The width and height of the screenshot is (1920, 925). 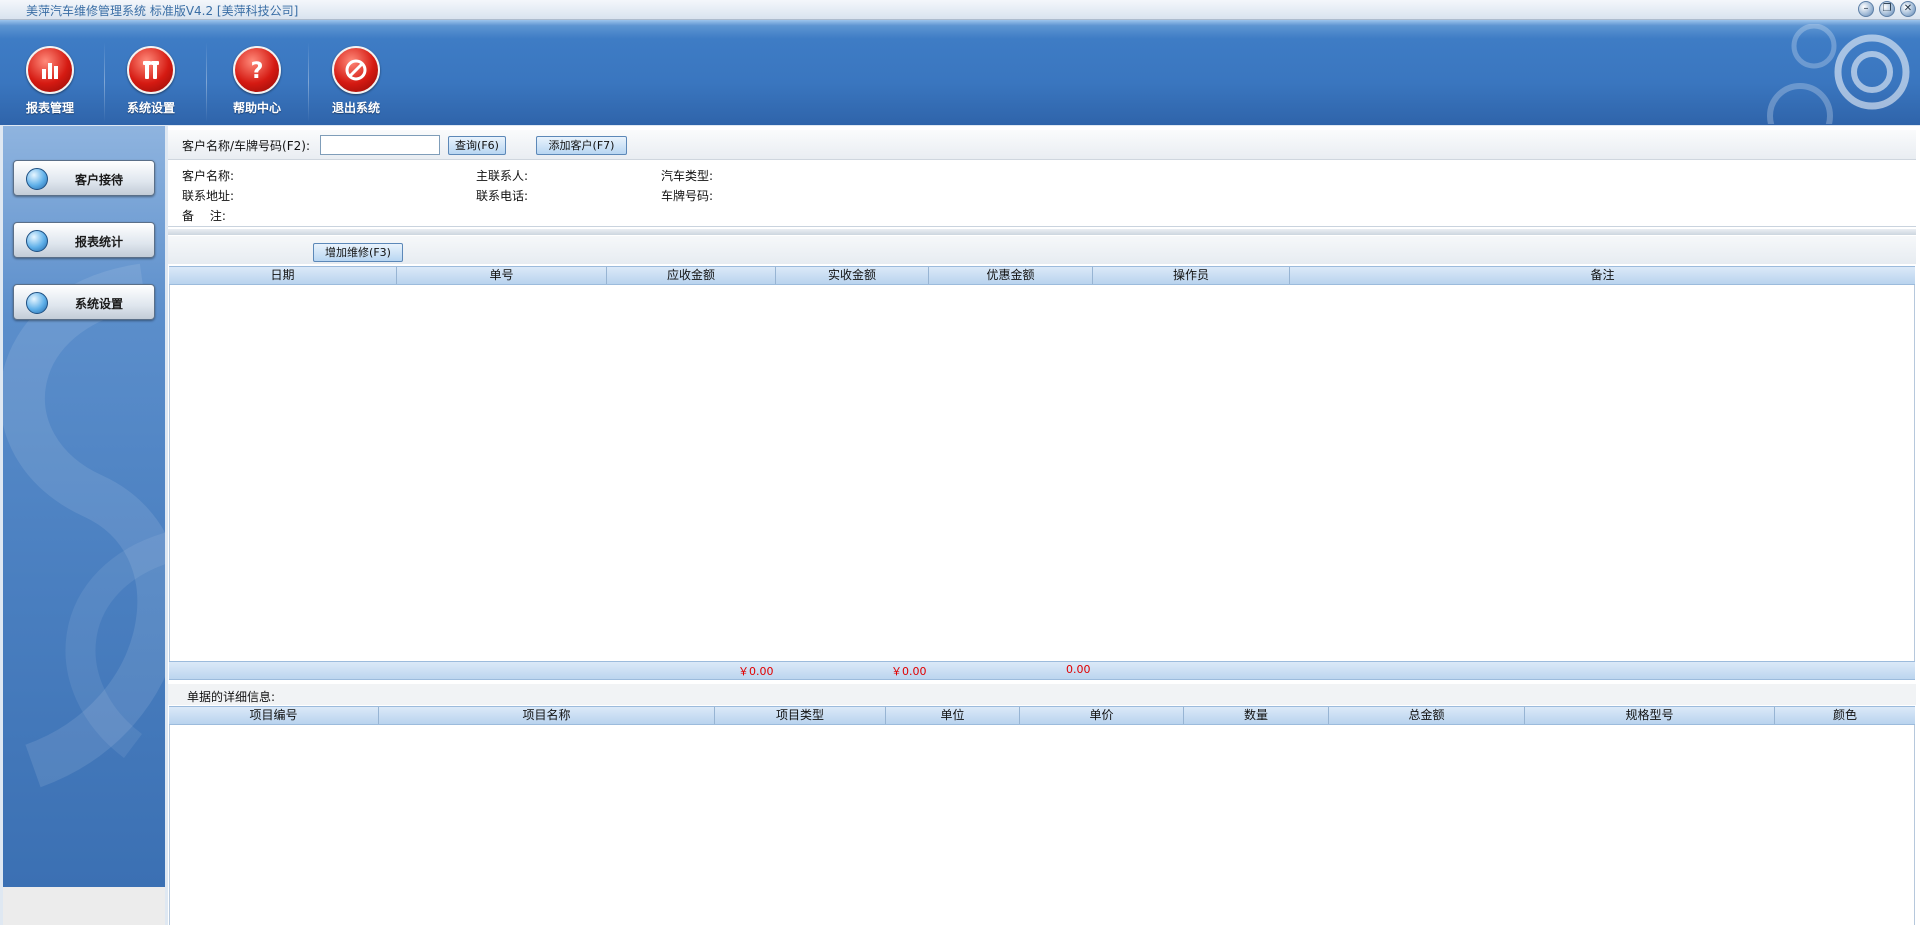 What do you see at coordinates (1011, 275) in the screenshot?
I see `column-header: 优惠金额` at bounding box center [1011, 275].